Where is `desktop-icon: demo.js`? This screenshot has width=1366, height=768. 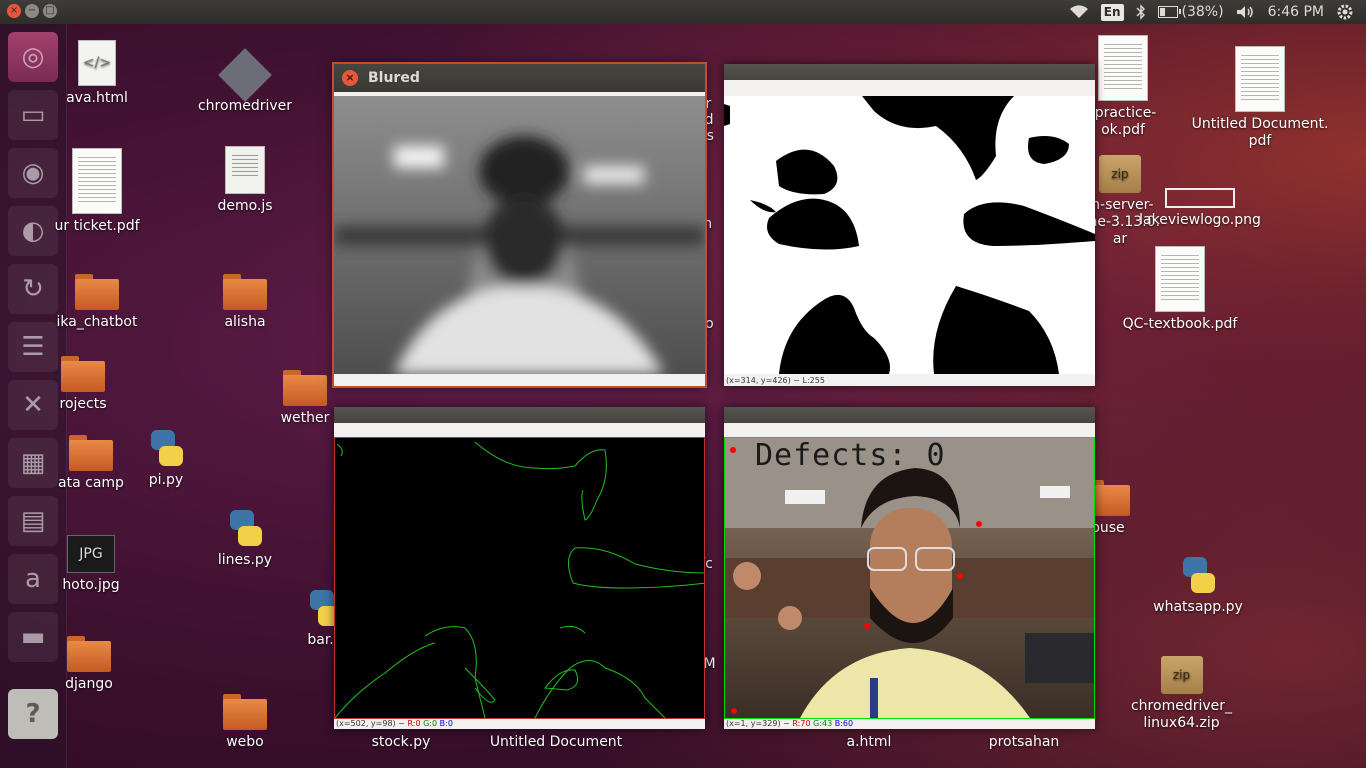 desktop-icon: demo.js is located at coordinates (245, 180).